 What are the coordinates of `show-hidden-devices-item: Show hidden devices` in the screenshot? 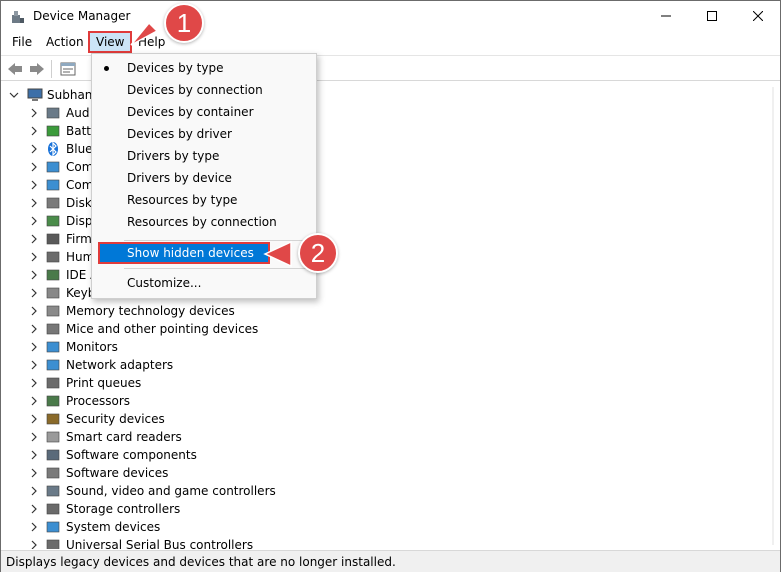 It's located at (184, 253).